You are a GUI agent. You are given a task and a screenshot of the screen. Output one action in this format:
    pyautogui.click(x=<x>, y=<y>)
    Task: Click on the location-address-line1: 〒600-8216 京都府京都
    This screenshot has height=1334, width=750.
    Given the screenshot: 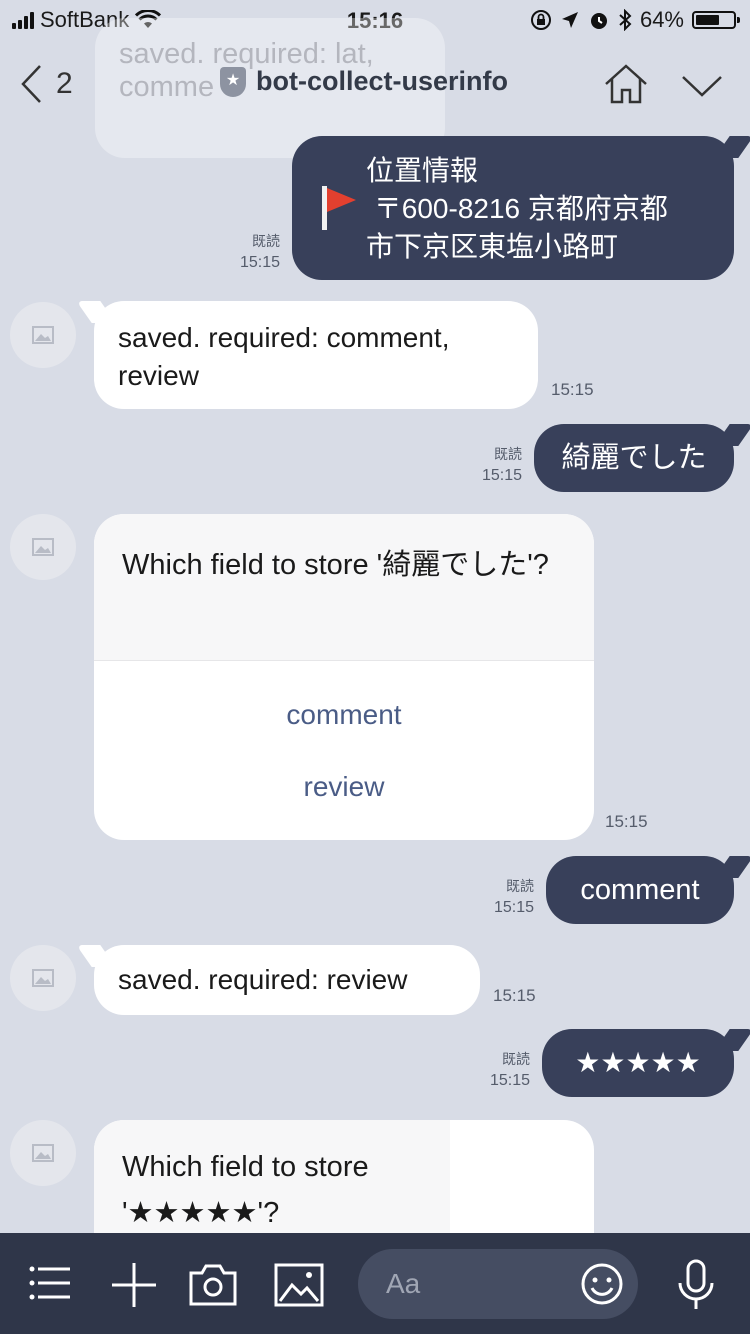 What is the action you would take?
    pyautogui.click(x=517, y=208)
    